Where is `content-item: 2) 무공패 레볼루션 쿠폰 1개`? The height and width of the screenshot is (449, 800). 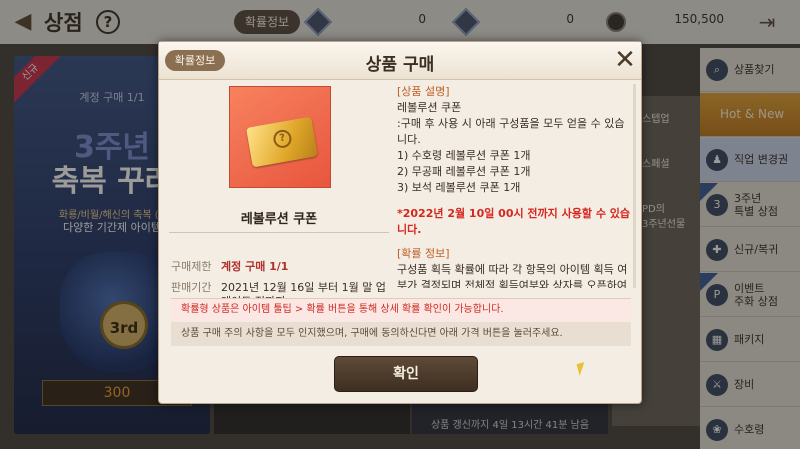
content-item: 2) 무공패 레볼루션 쿠폰 1개 is located at coordinates (464, 171).